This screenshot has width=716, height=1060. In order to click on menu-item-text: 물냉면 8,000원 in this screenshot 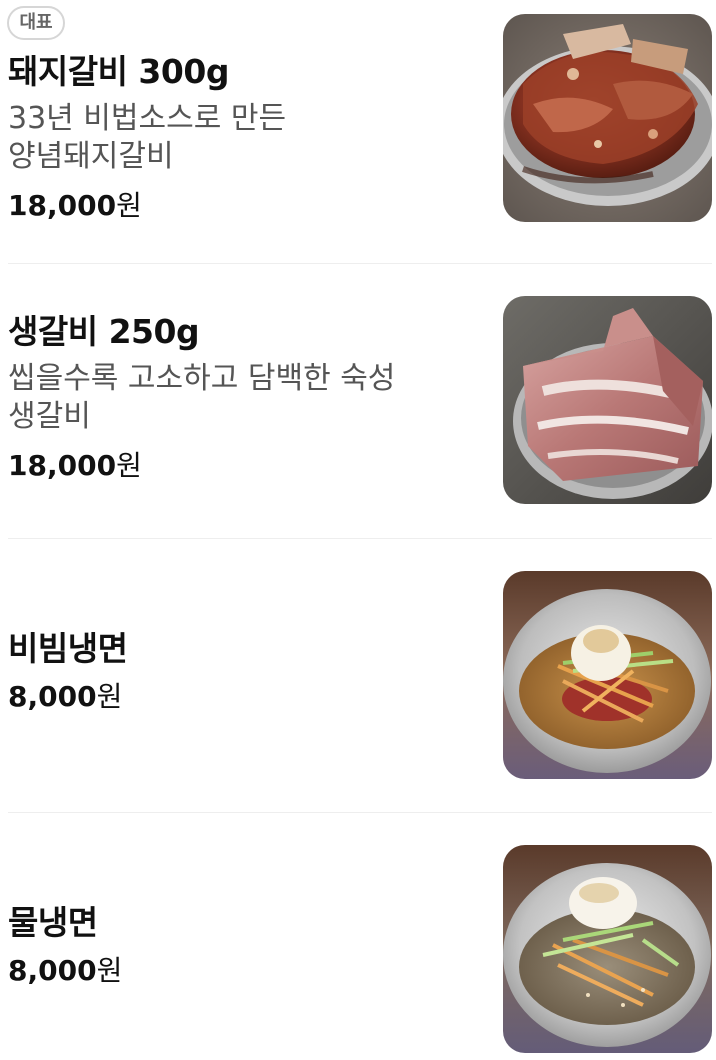, I will do `click(243, 946)`.